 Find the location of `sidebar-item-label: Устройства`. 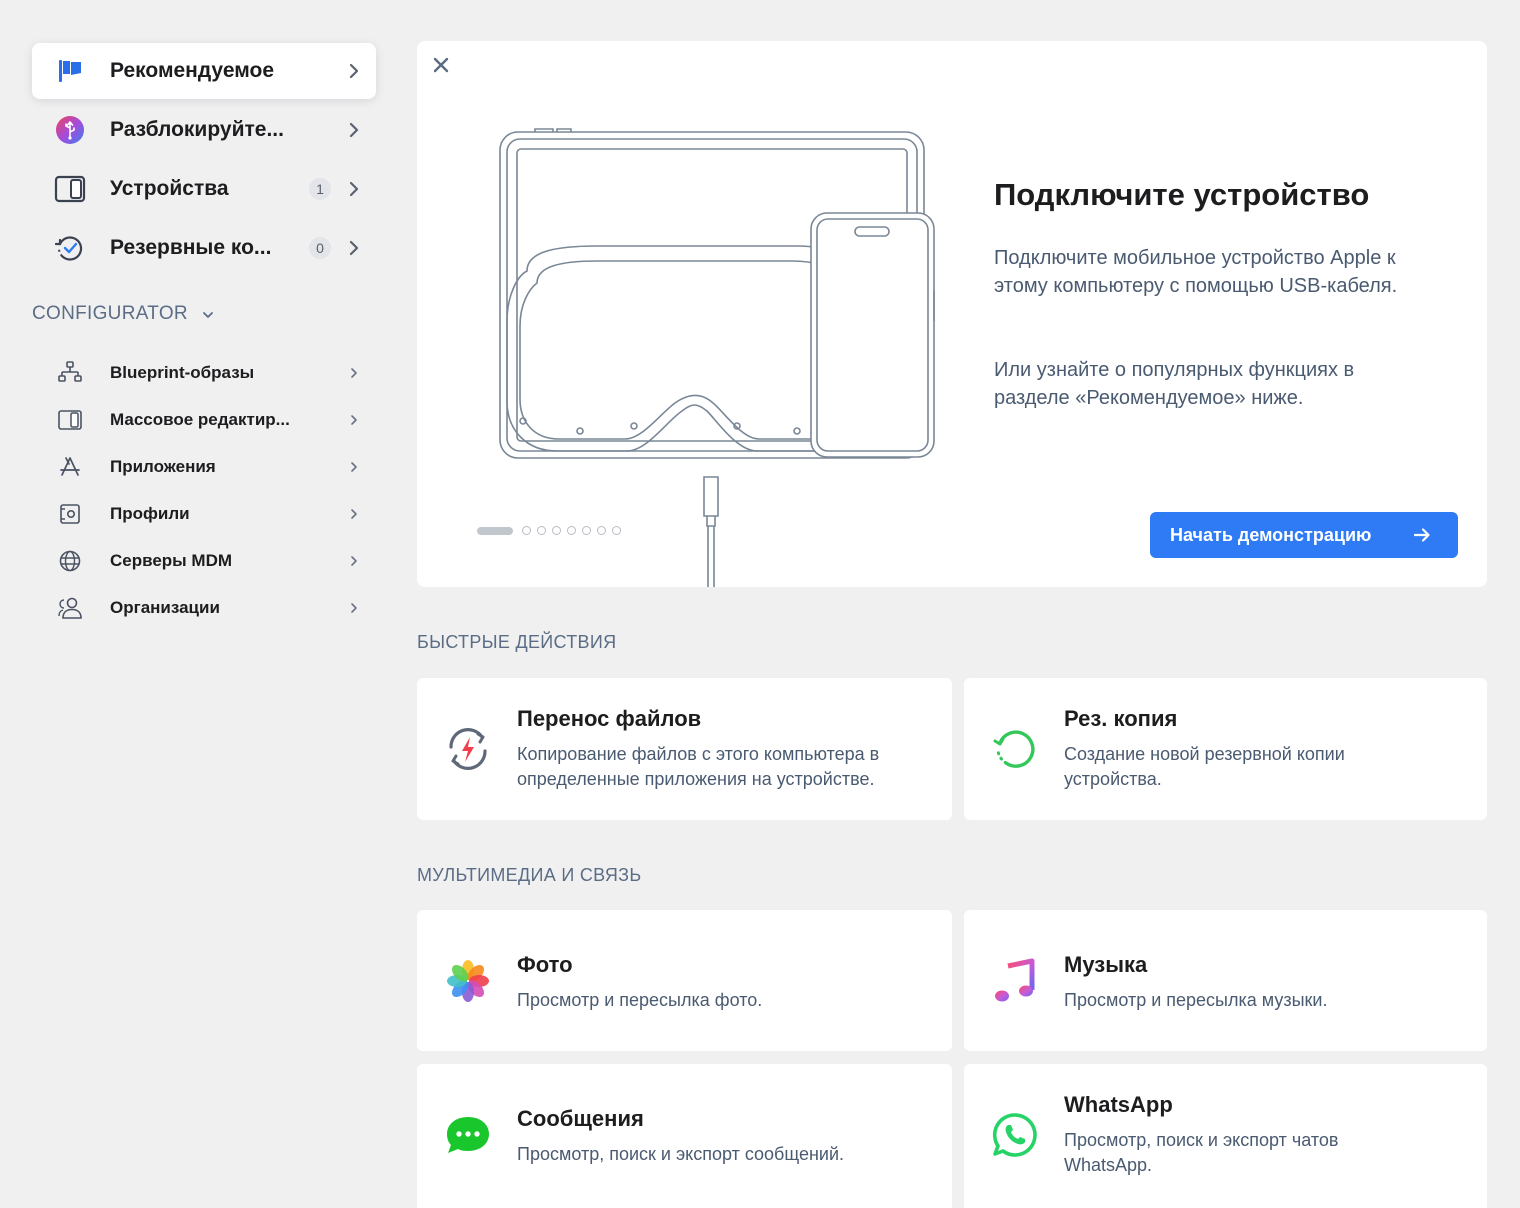

sidebar-item-label: Устройства is located at coordinates (169, 188).